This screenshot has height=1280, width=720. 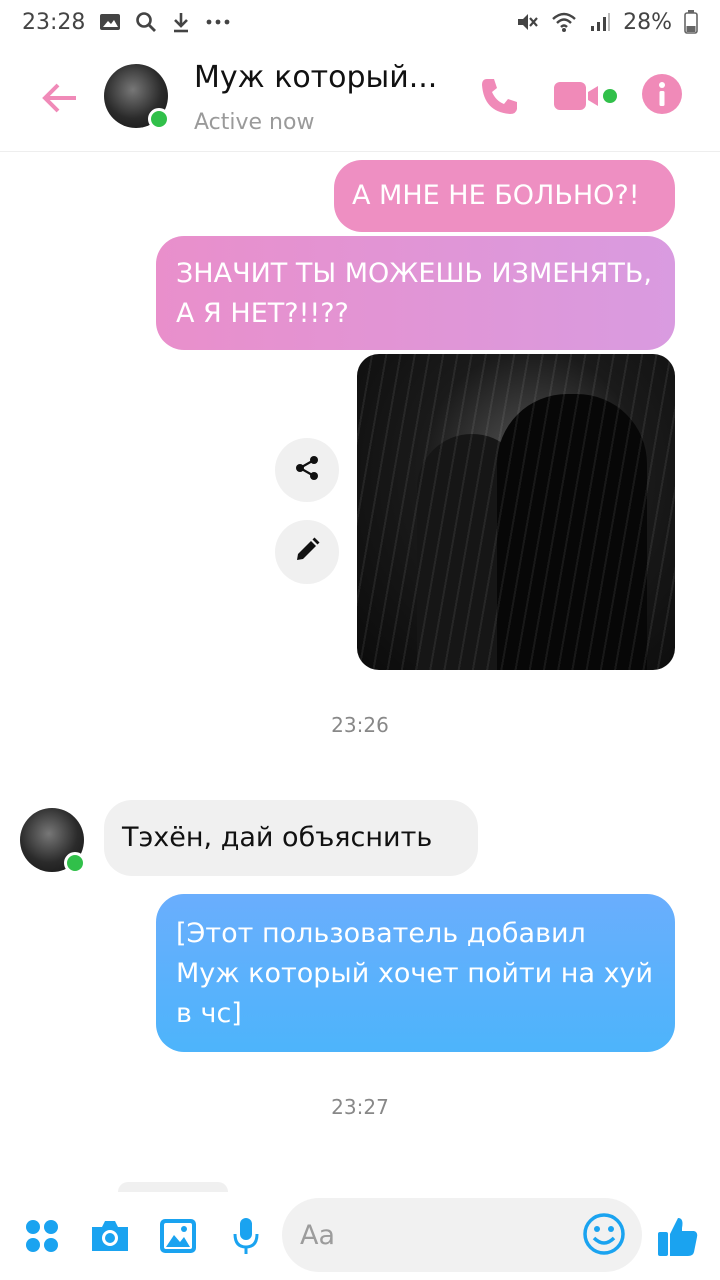 I want to click on message-bubble-incoming: Тэхён, дай объяснить, so click(x=291, y=838).